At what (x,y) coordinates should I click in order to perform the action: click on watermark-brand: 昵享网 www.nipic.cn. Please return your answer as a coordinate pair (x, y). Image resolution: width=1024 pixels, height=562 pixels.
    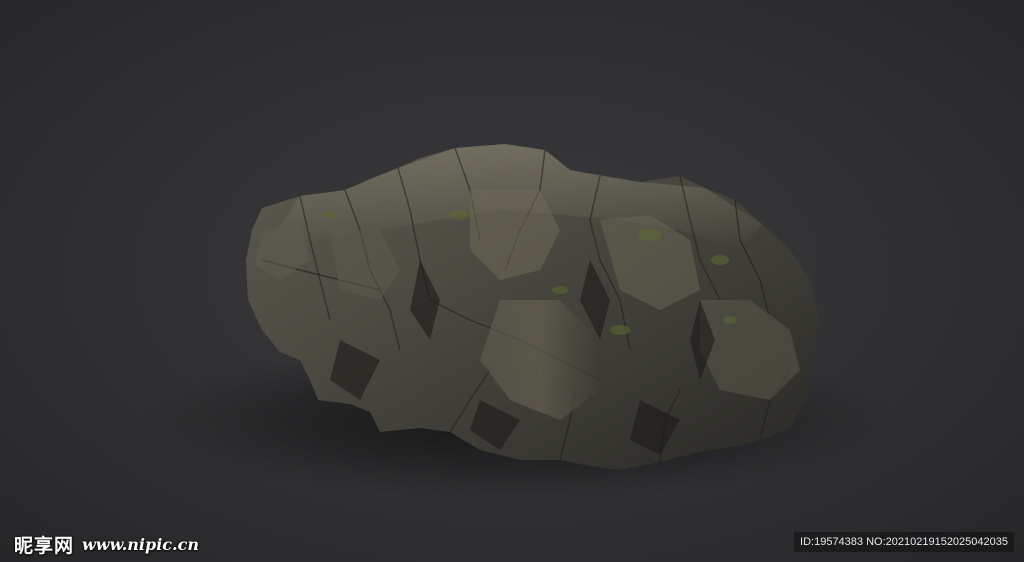
    Looking at the image, I should click on (106, 544).